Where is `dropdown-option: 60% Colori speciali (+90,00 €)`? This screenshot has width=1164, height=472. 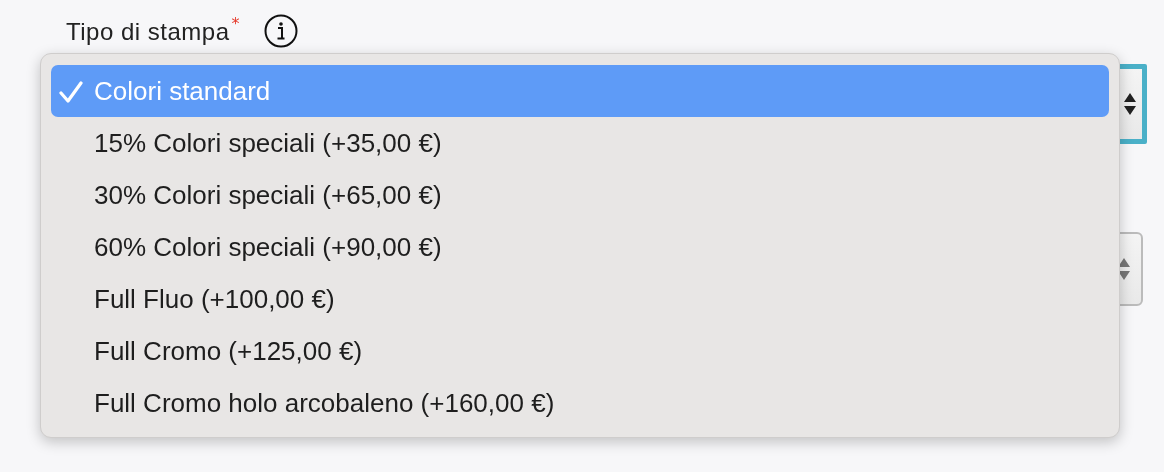 dropdown-option: 60% Colori speciali (+90,00 €) is located at coordinates (580, 247).